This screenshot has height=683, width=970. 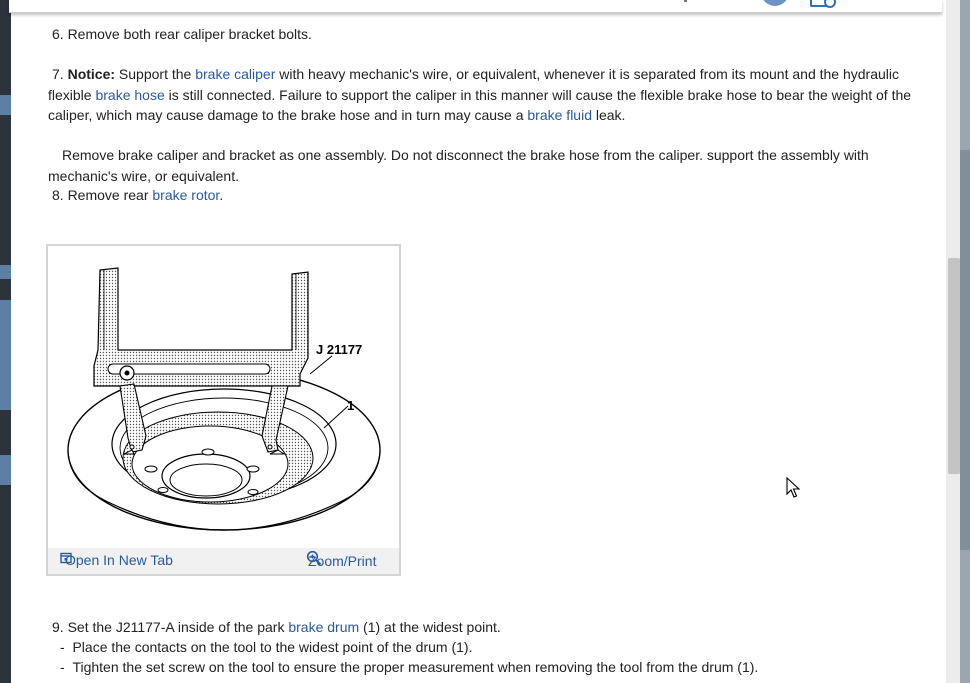 What do you see at coordinates (793, 489) in the screenshot?
I see `mouse-cursor-icon` at bounding box center [793, 489].